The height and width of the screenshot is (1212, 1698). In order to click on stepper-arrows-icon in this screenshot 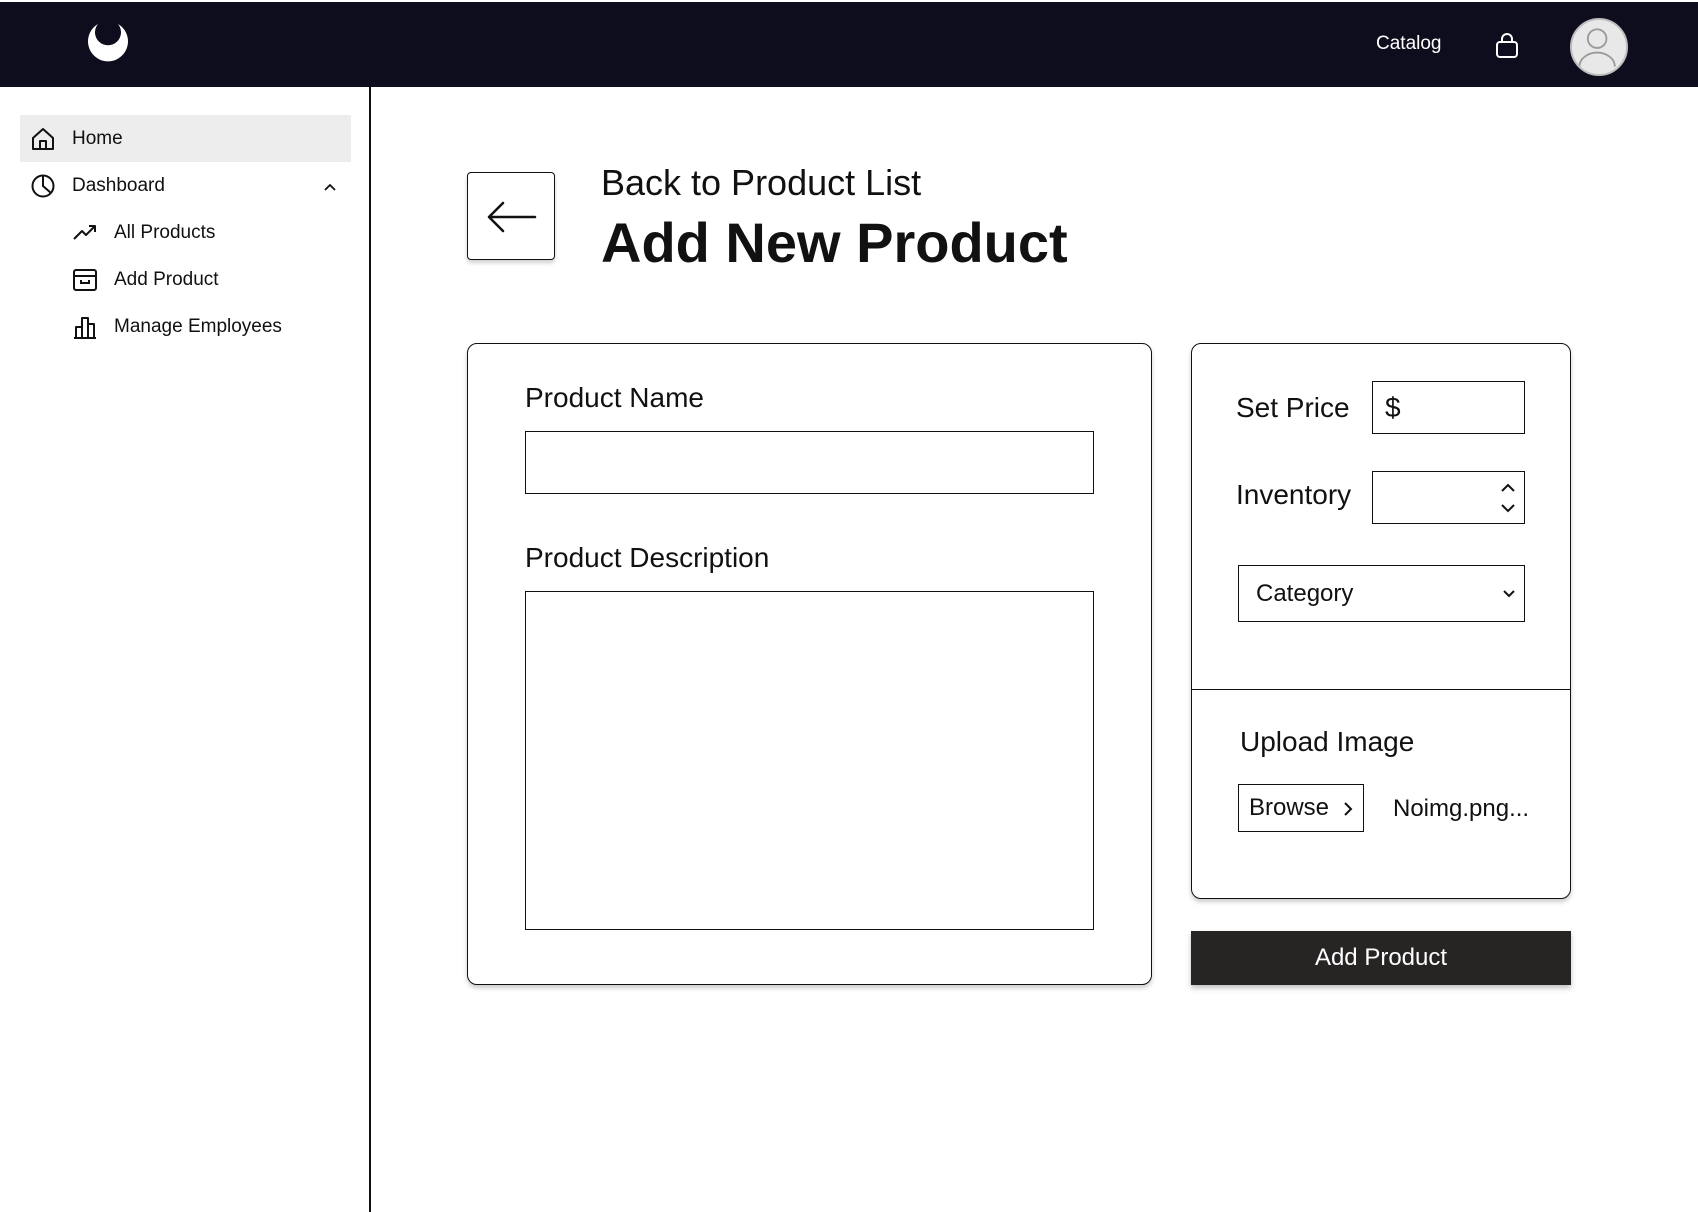, I will do `click(1508, 498)`.